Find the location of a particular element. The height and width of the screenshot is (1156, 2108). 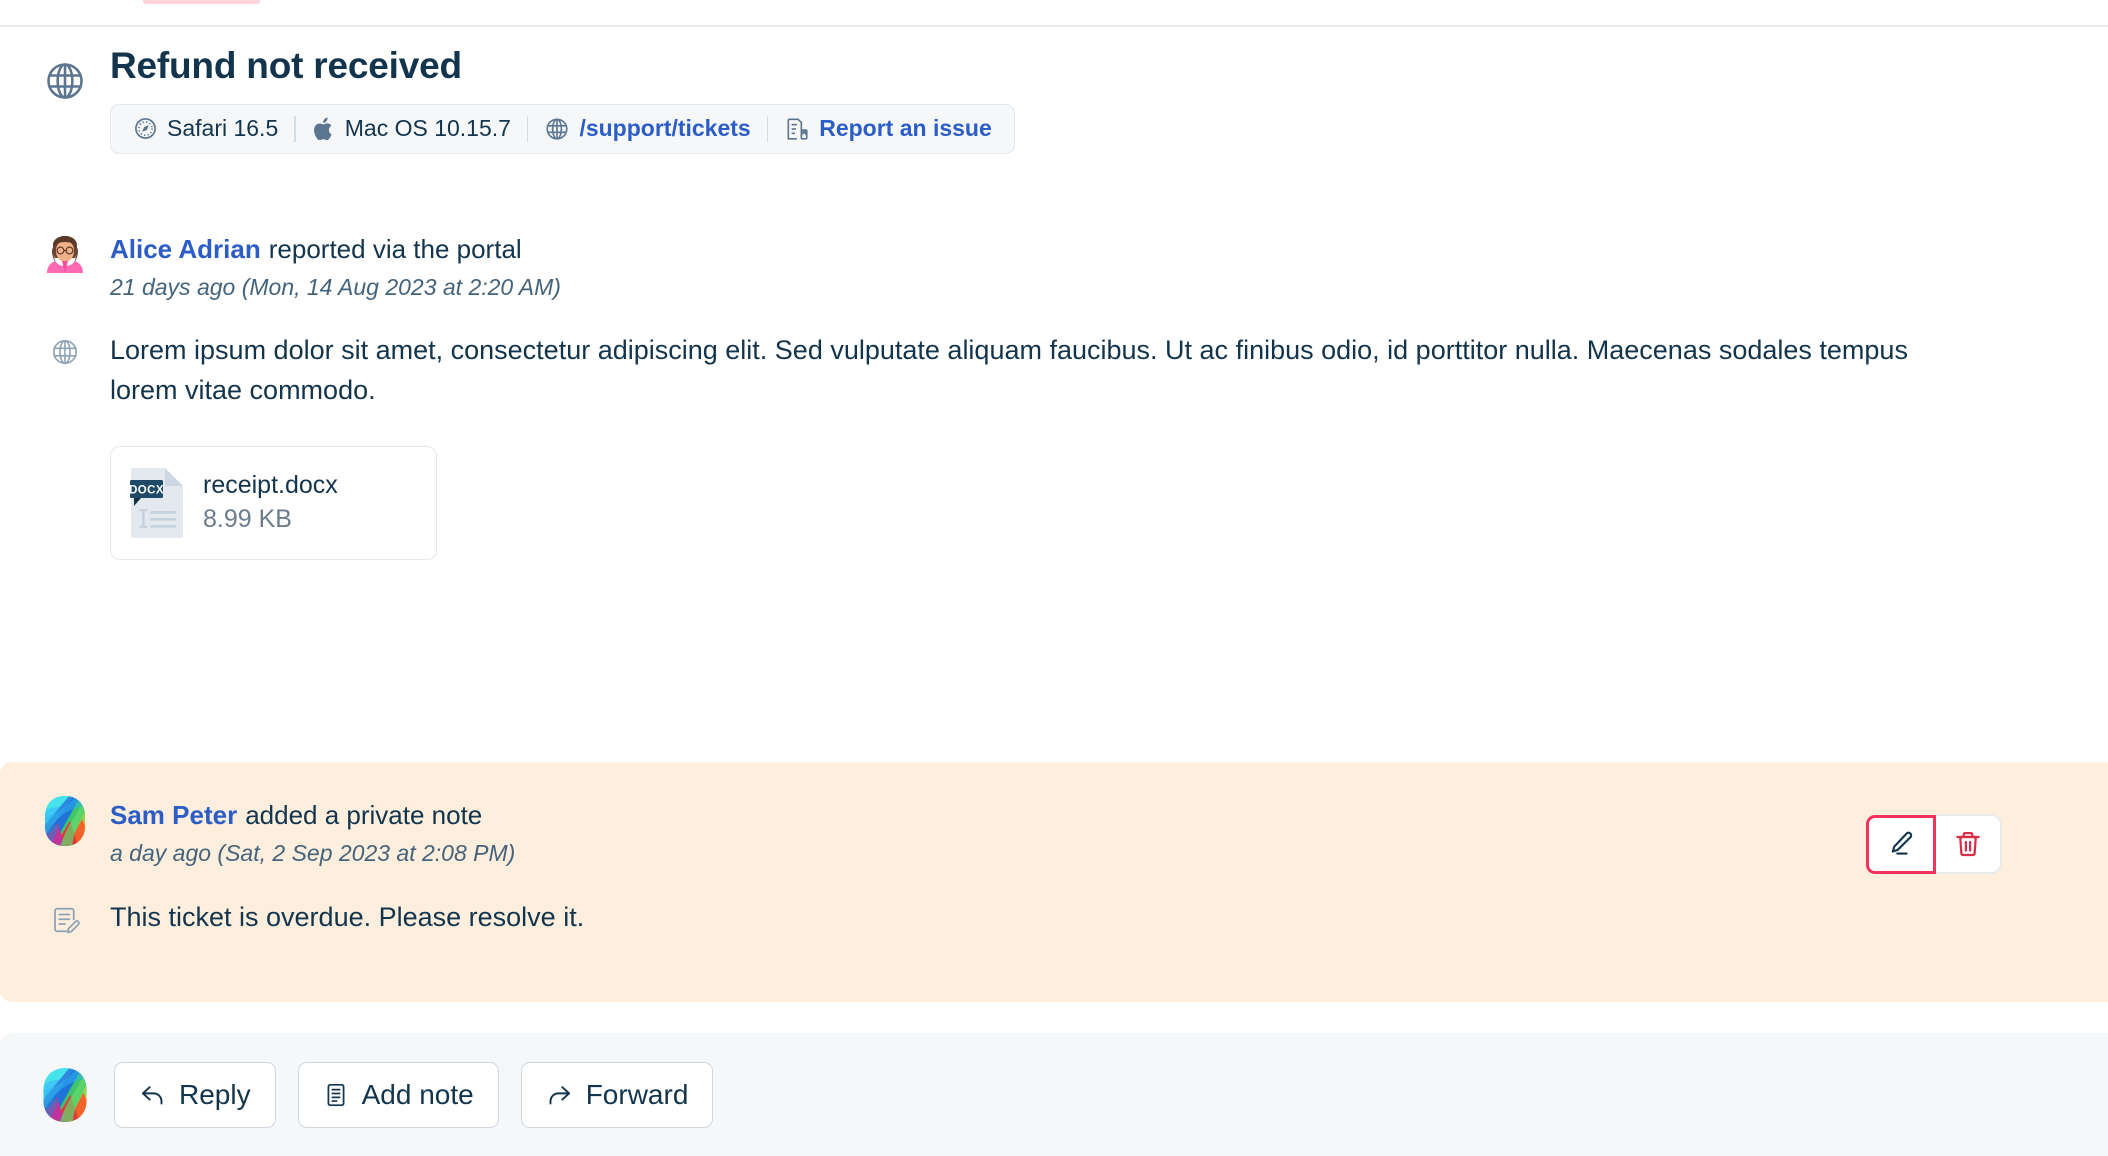

message-author-line: Alice Adrian reported via the portal is located at coordinates (335, 249).